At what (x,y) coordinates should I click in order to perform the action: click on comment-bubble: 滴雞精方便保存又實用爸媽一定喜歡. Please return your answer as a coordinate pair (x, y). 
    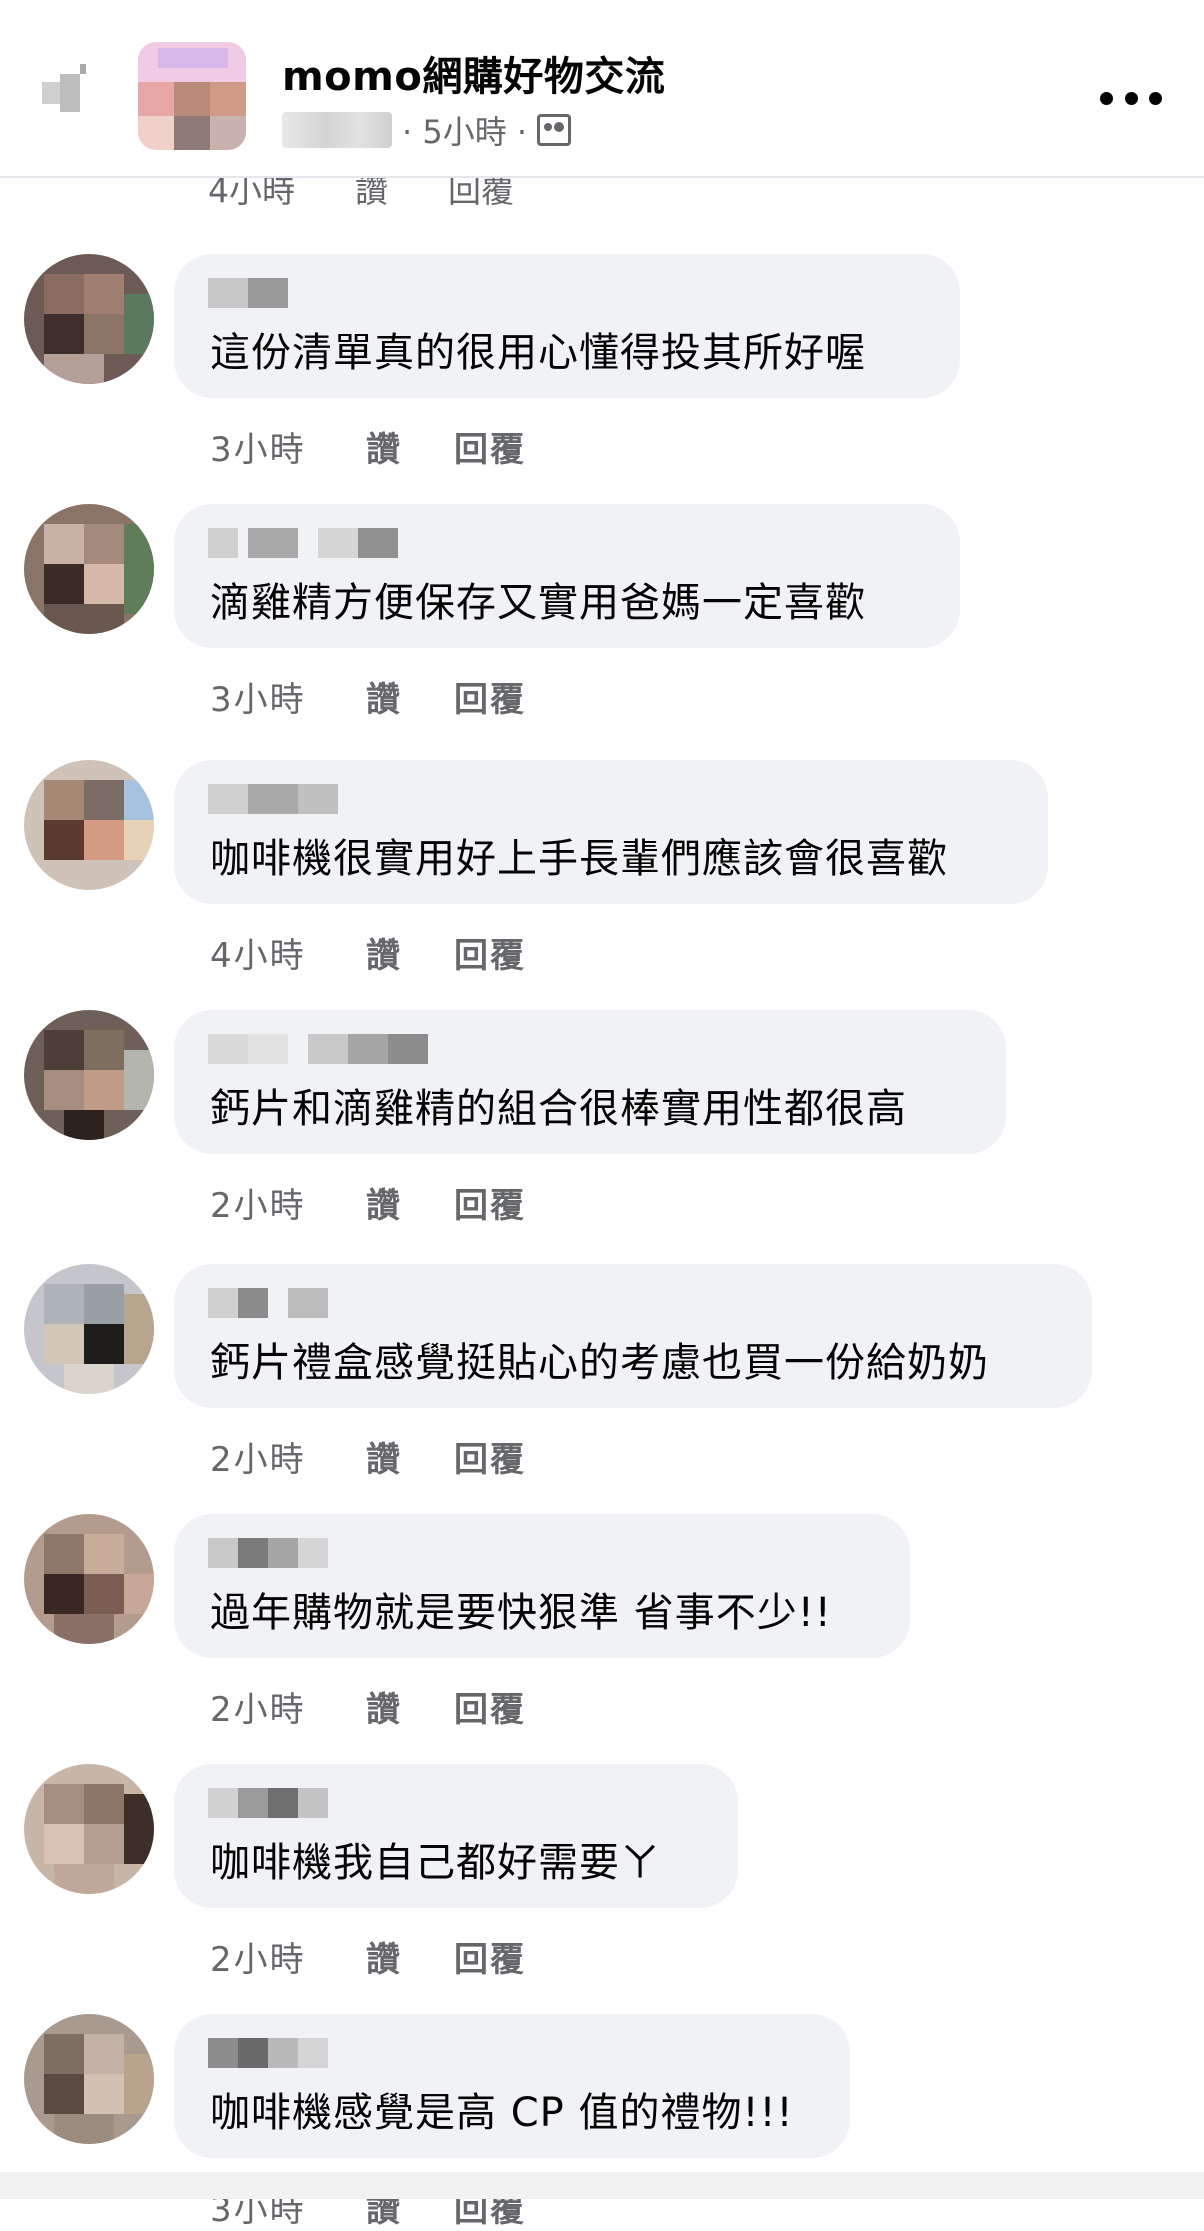
    Looking at the image, I should click on (567, 576).